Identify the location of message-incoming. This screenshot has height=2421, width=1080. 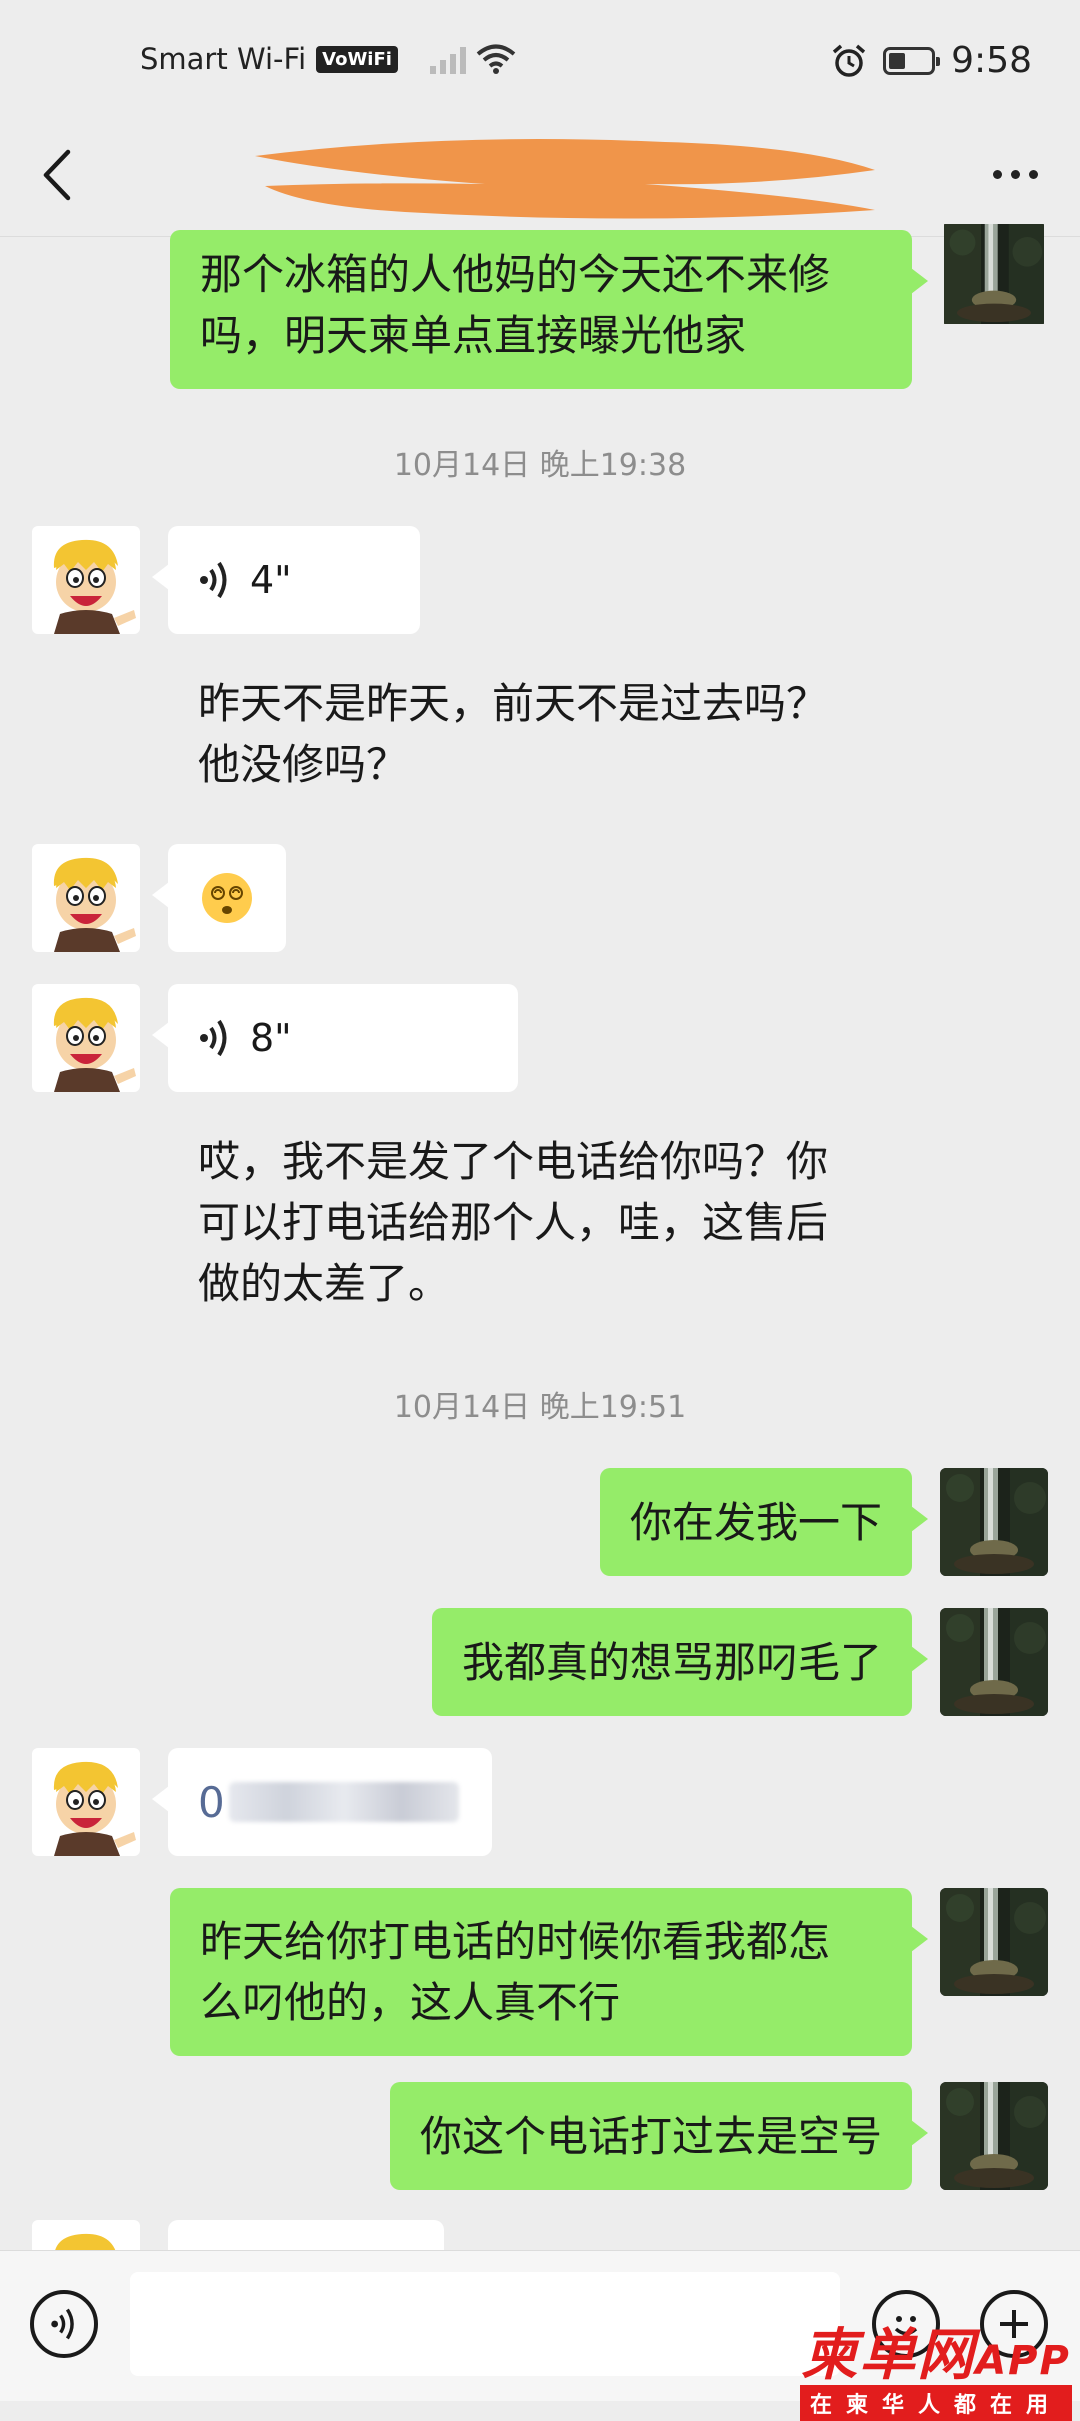
(159, 898).